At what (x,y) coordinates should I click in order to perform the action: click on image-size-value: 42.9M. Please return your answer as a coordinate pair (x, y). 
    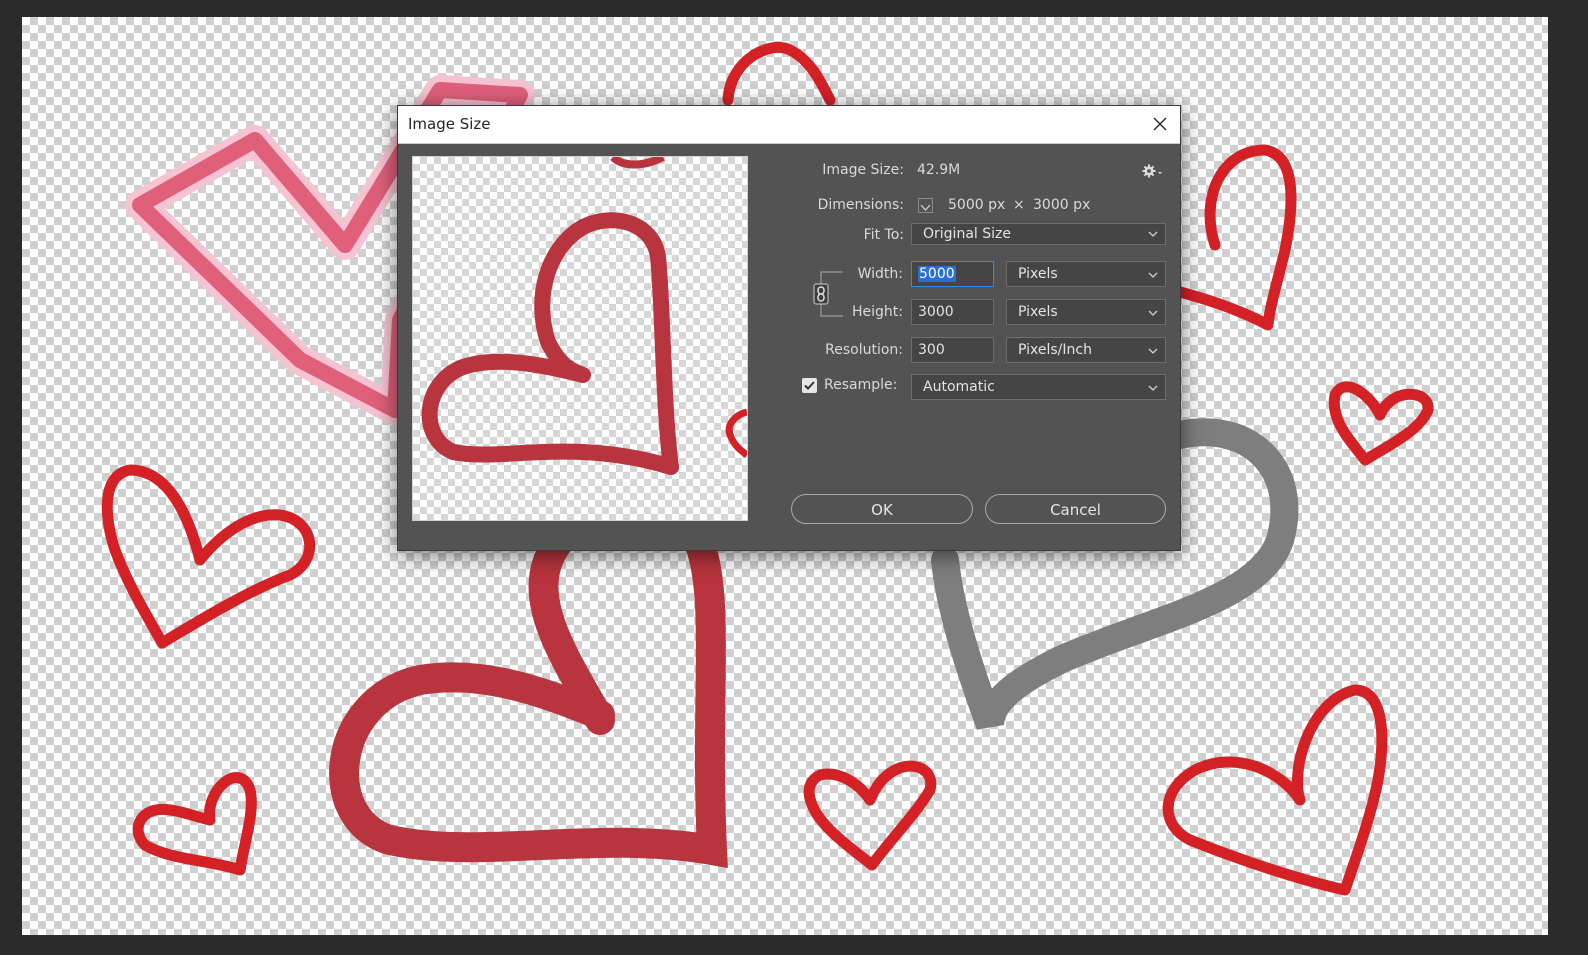
    Looking at the image, I should click on (939, 170).